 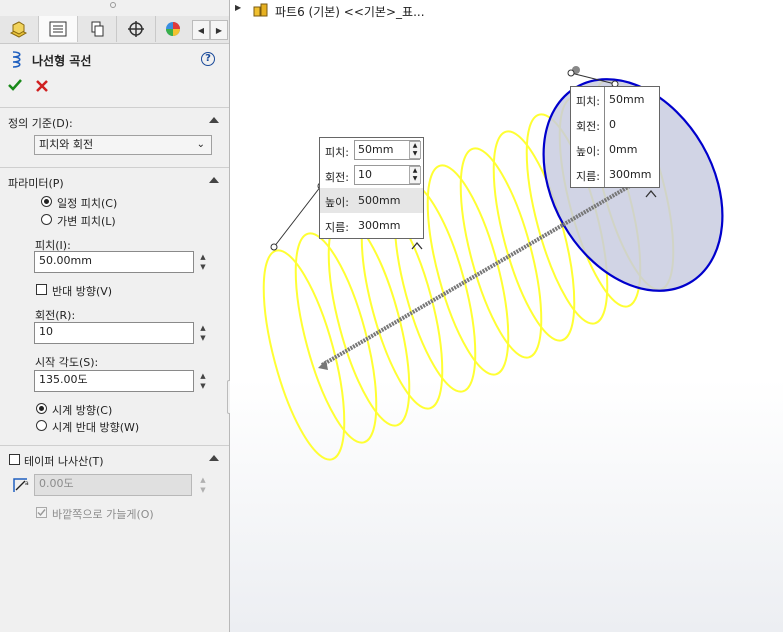 I want to click on definition-group-title: 정의 기준(D):, so click(x=40, y=123).